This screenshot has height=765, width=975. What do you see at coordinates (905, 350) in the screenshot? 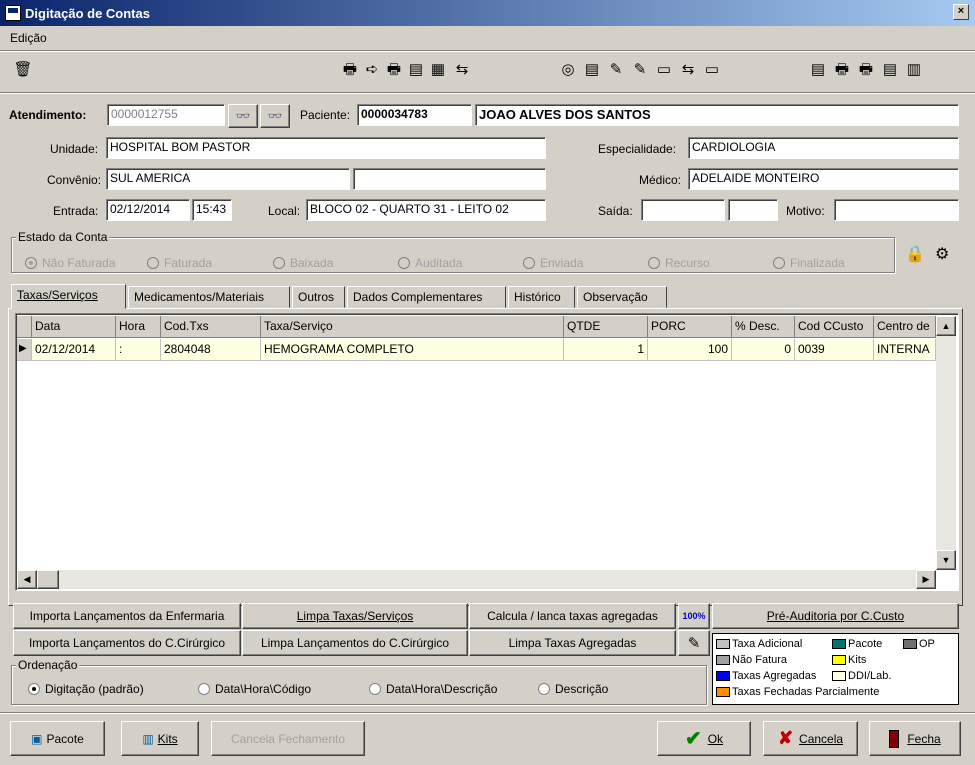
I see `cell-centro: INTERNA` at bounding box center [905, 350].